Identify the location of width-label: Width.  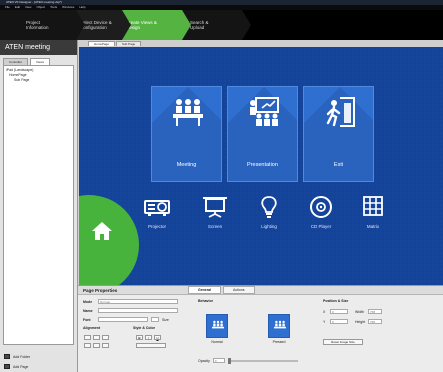
(359, 311).